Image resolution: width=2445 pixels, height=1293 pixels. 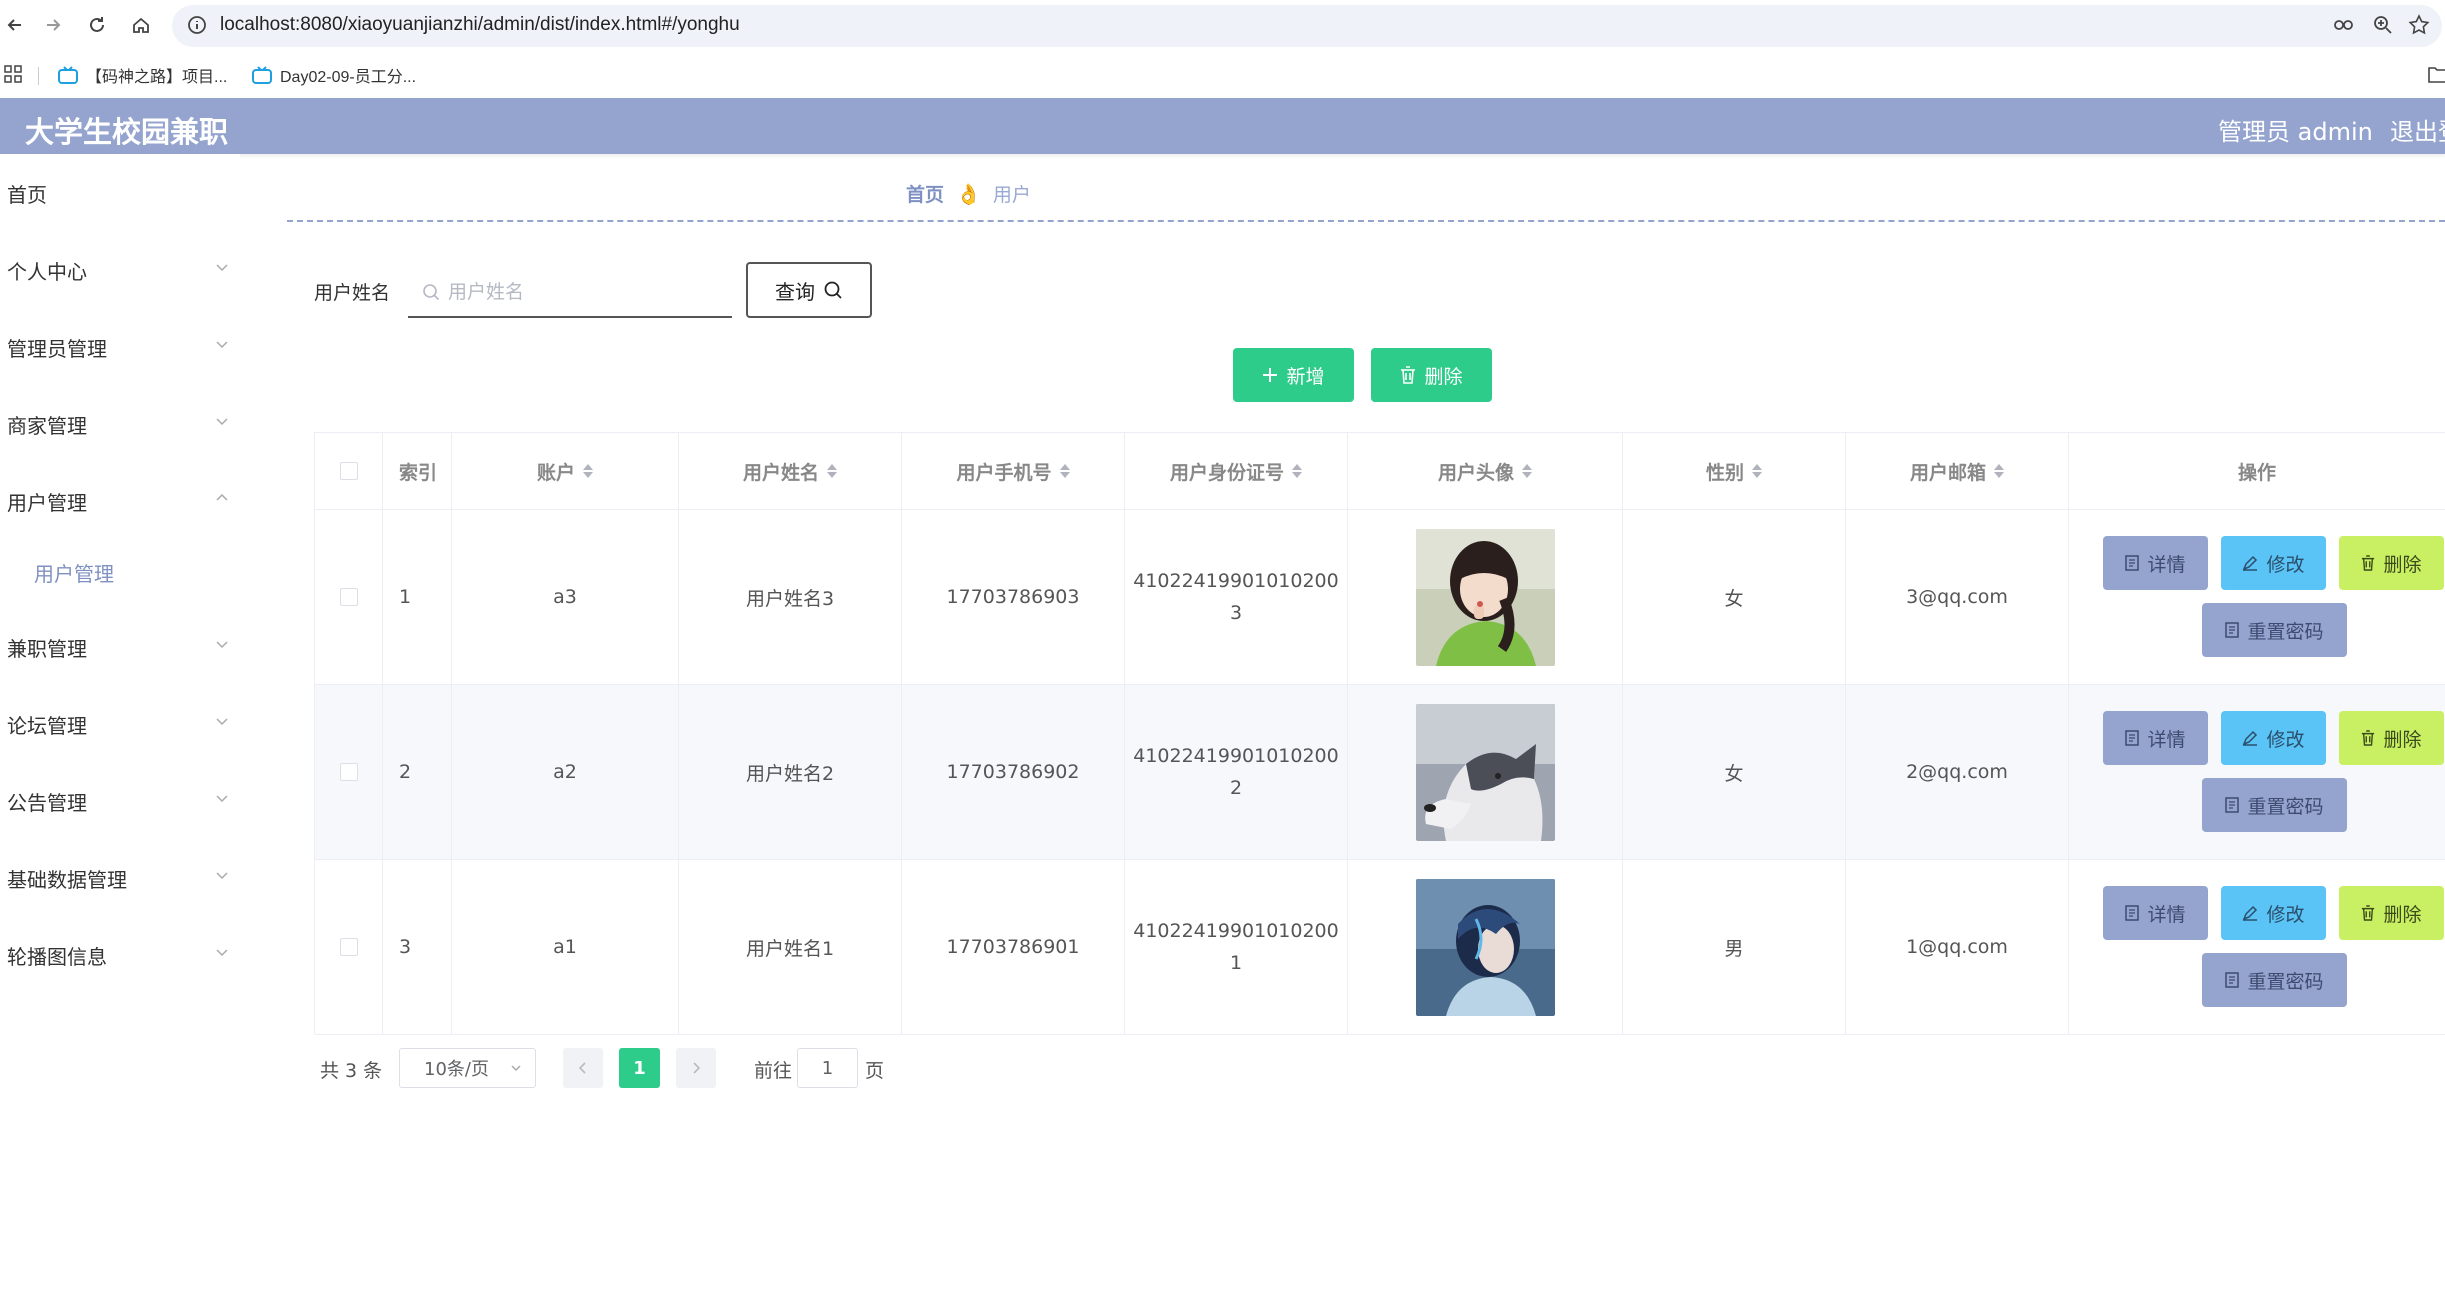 What do you see at coordinates (120, 878) in the screenshot?
I see `sidebar-item-basic-data-management: 基础数据管理` at bounding box center [120, 878].